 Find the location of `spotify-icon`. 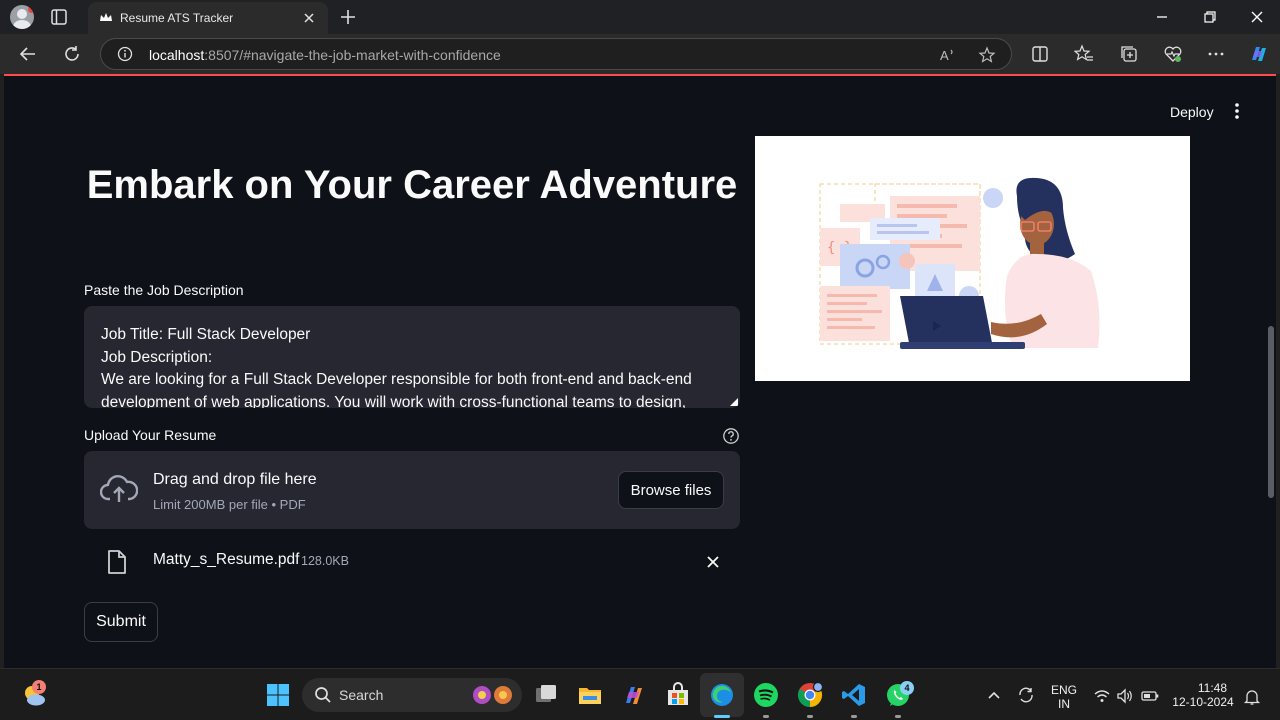

spotify-icon is located at coordinates (766, 695).